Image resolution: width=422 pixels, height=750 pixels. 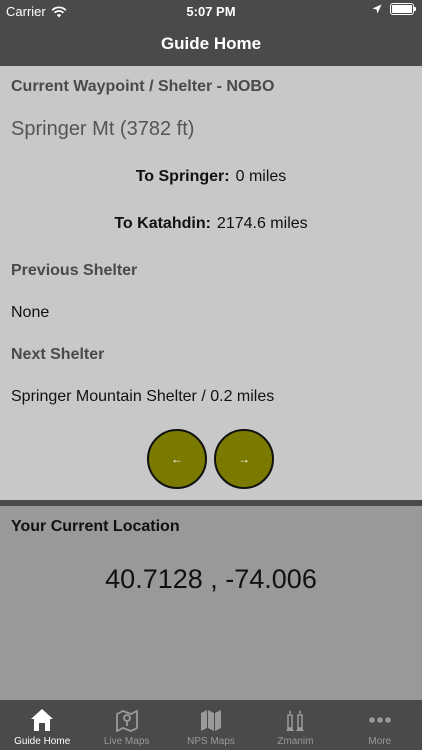 What do you see at coordinates (377, 9) in the screenshot?
I see `location-arrow-icon` at bounding box center [377, 9].